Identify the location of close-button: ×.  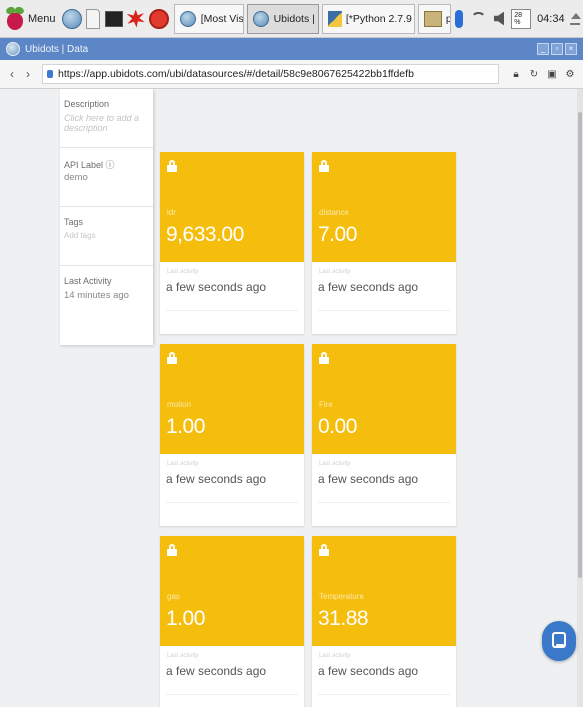
(571, 49).